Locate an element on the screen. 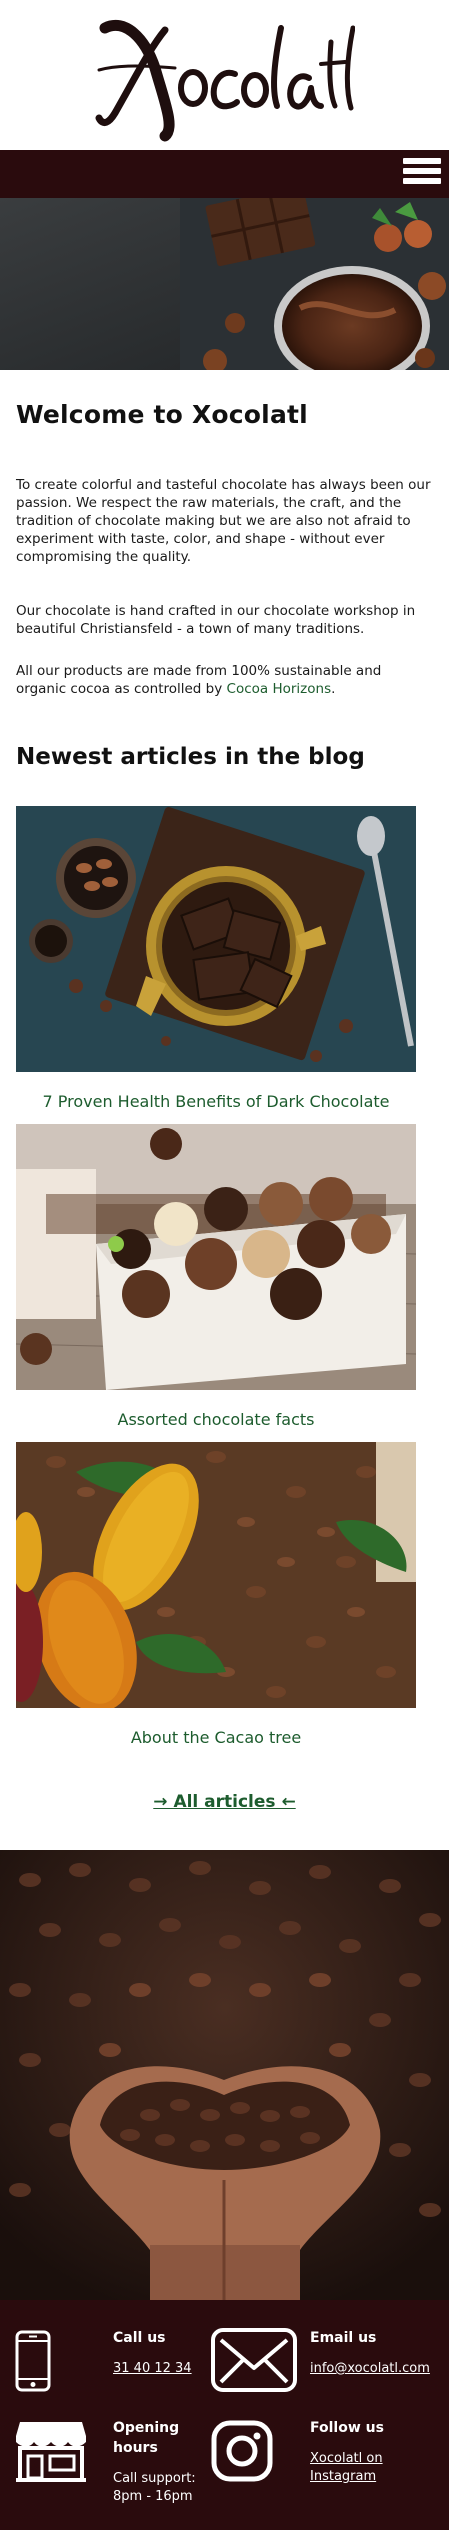 This screenshot has height=2530, width=449. opening-hours-label-line-2: hours is located at coordinates (135, 2448).